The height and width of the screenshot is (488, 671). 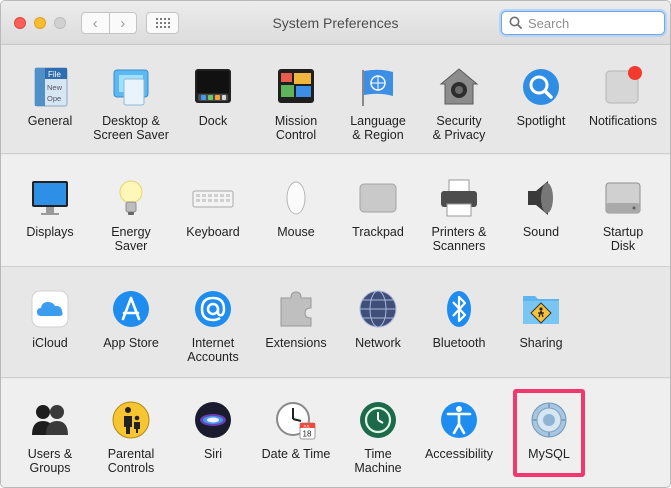 I want to click on pane-label: Siri, so click(x=213, y=454).